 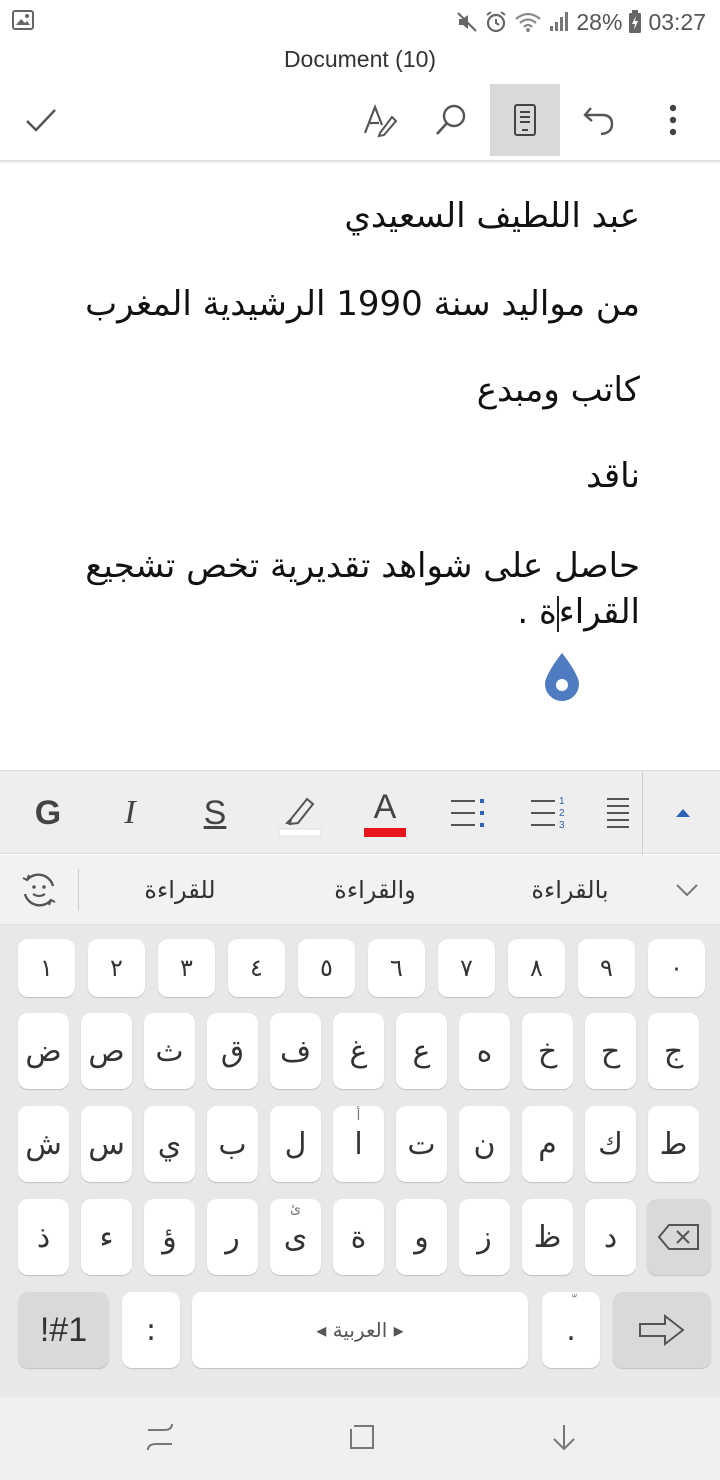 I want to click on letter-key: م, so click(x=547, y=1144).